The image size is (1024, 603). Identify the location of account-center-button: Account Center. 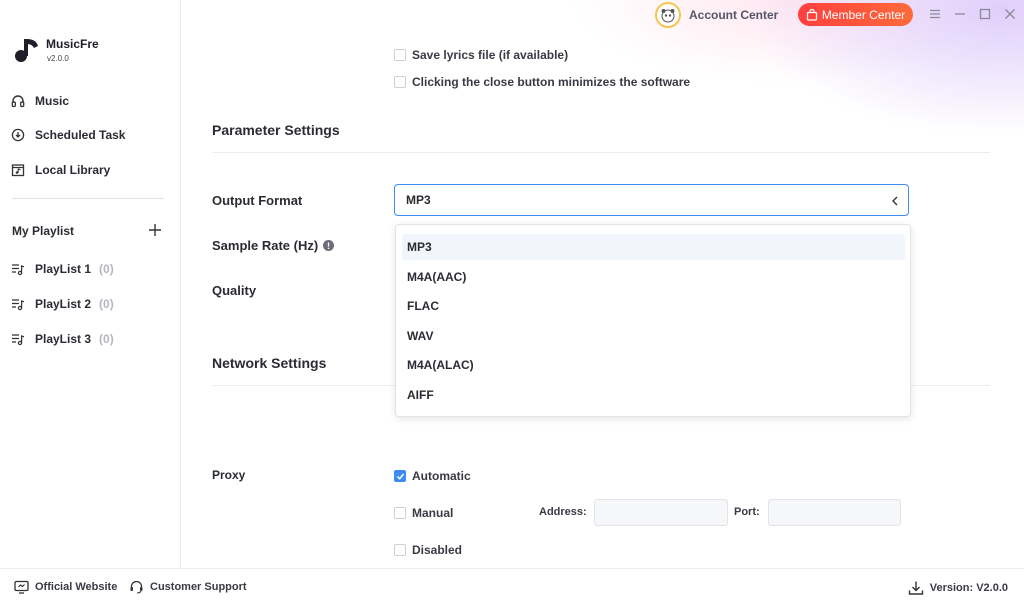
(716, 15).